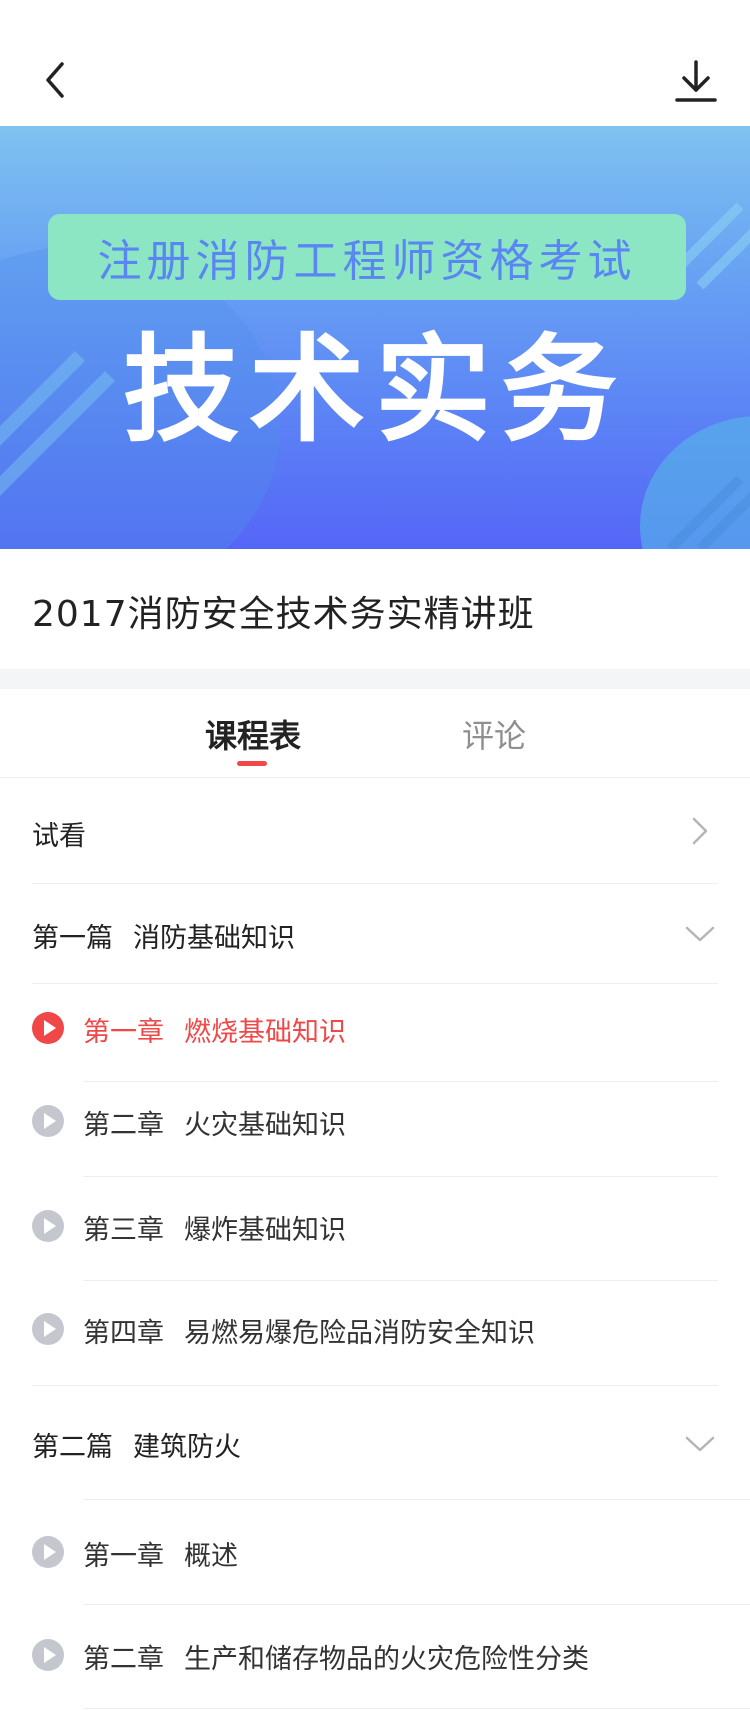 Image resolution: width=750 pixels, height=1711 pixels. I want to click on chapter-label: 第三章 爆炸基础知识, so click(214, 1230).